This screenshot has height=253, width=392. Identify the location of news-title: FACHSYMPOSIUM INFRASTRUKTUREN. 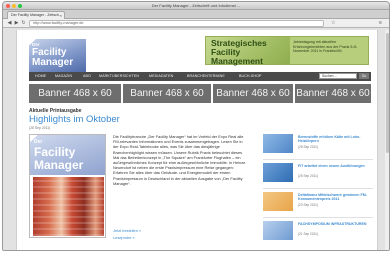
(334, 224).